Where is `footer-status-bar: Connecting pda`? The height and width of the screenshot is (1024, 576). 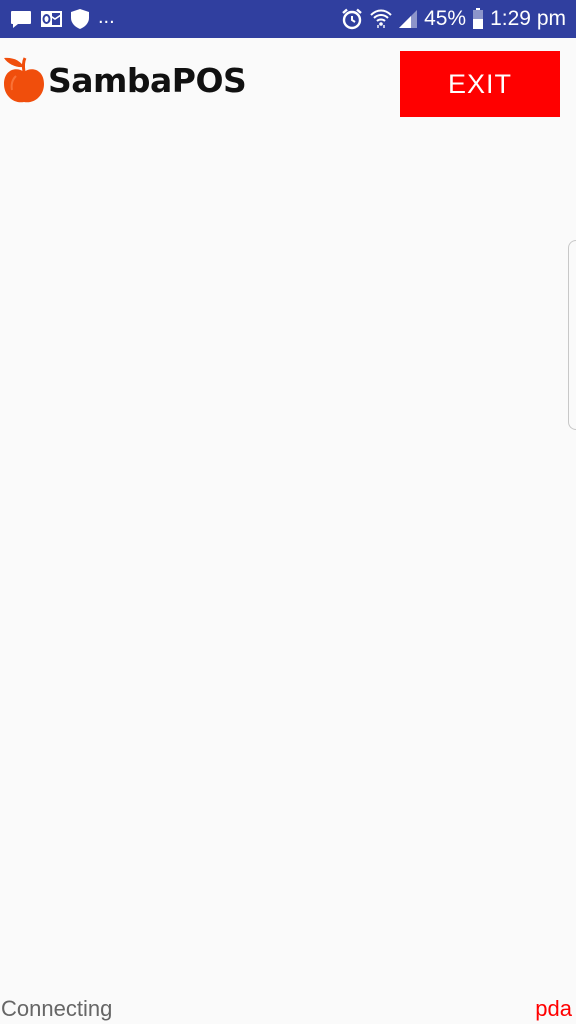 footer-status-bar: Connecting pda is located at coordinates (288, 1009).